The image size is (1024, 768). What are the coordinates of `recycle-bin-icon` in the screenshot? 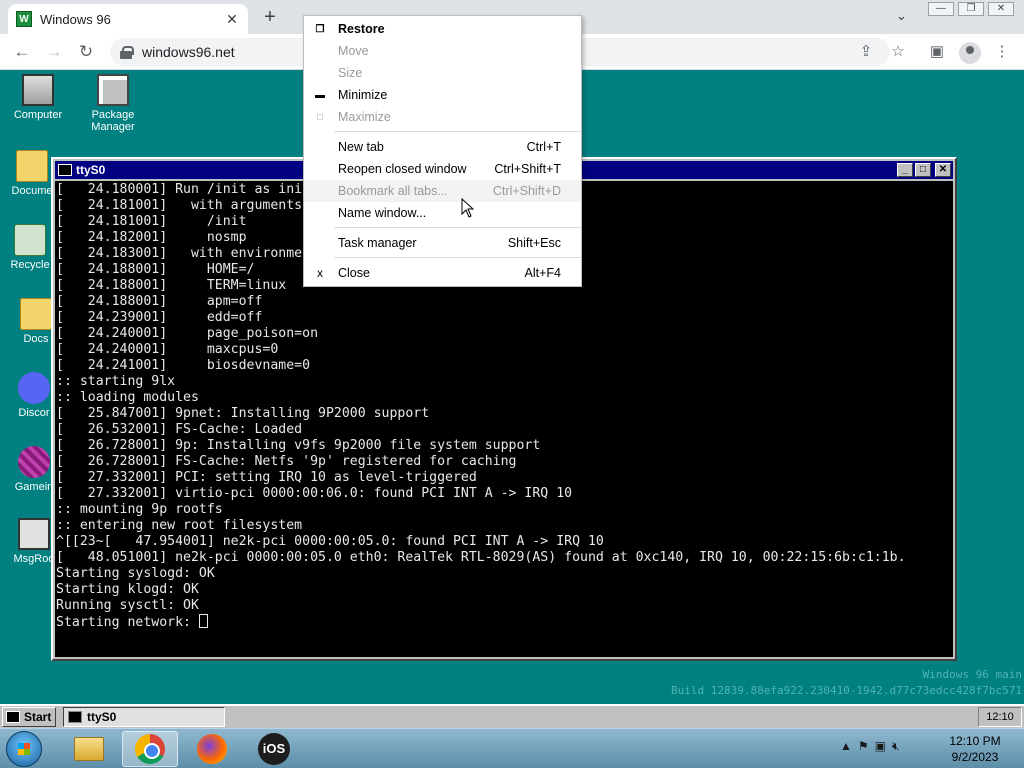 It's located at (30, 240).